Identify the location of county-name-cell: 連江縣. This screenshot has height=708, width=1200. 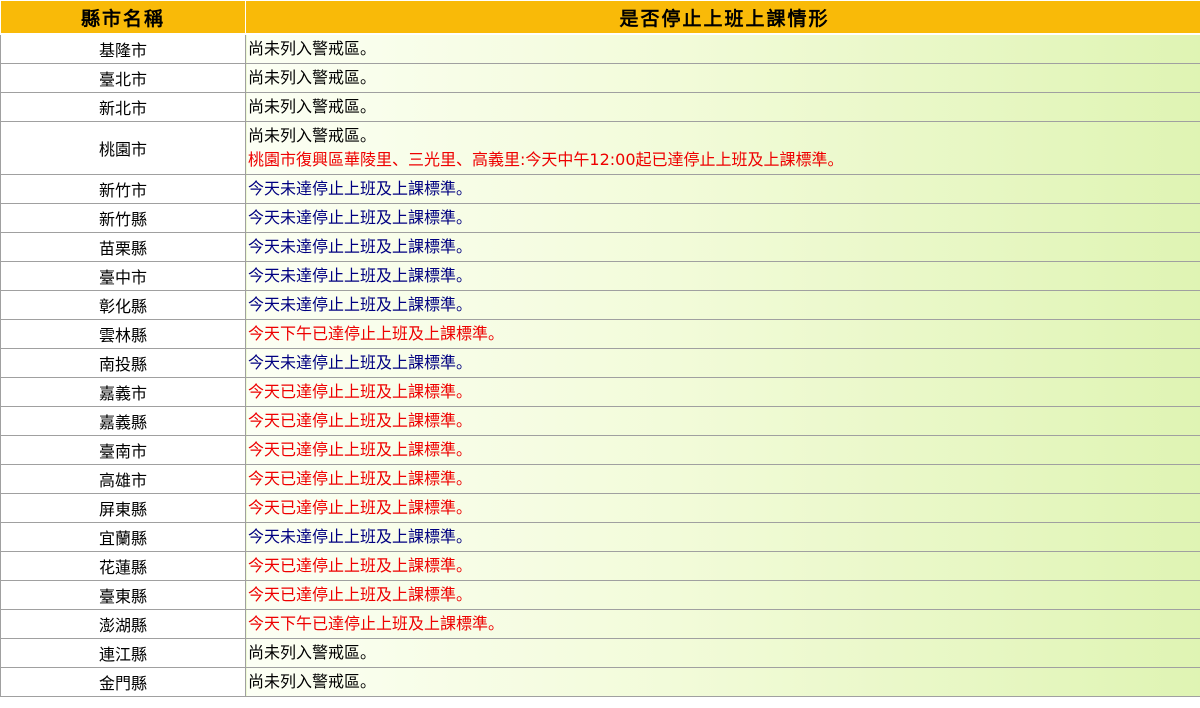
(123, 653).